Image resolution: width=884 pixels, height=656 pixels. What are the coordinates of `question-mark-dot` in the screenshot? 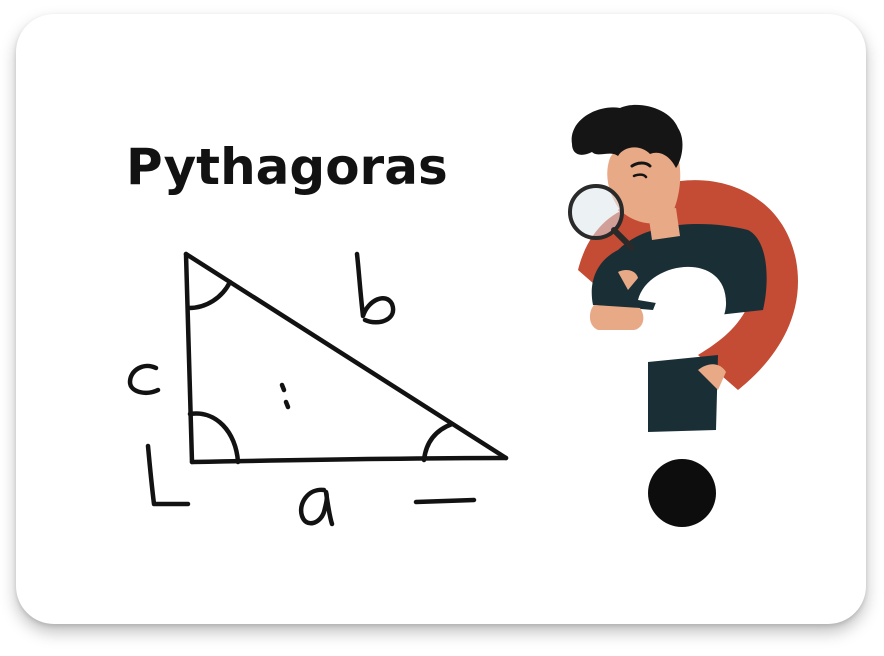 It's located at (682, 493).